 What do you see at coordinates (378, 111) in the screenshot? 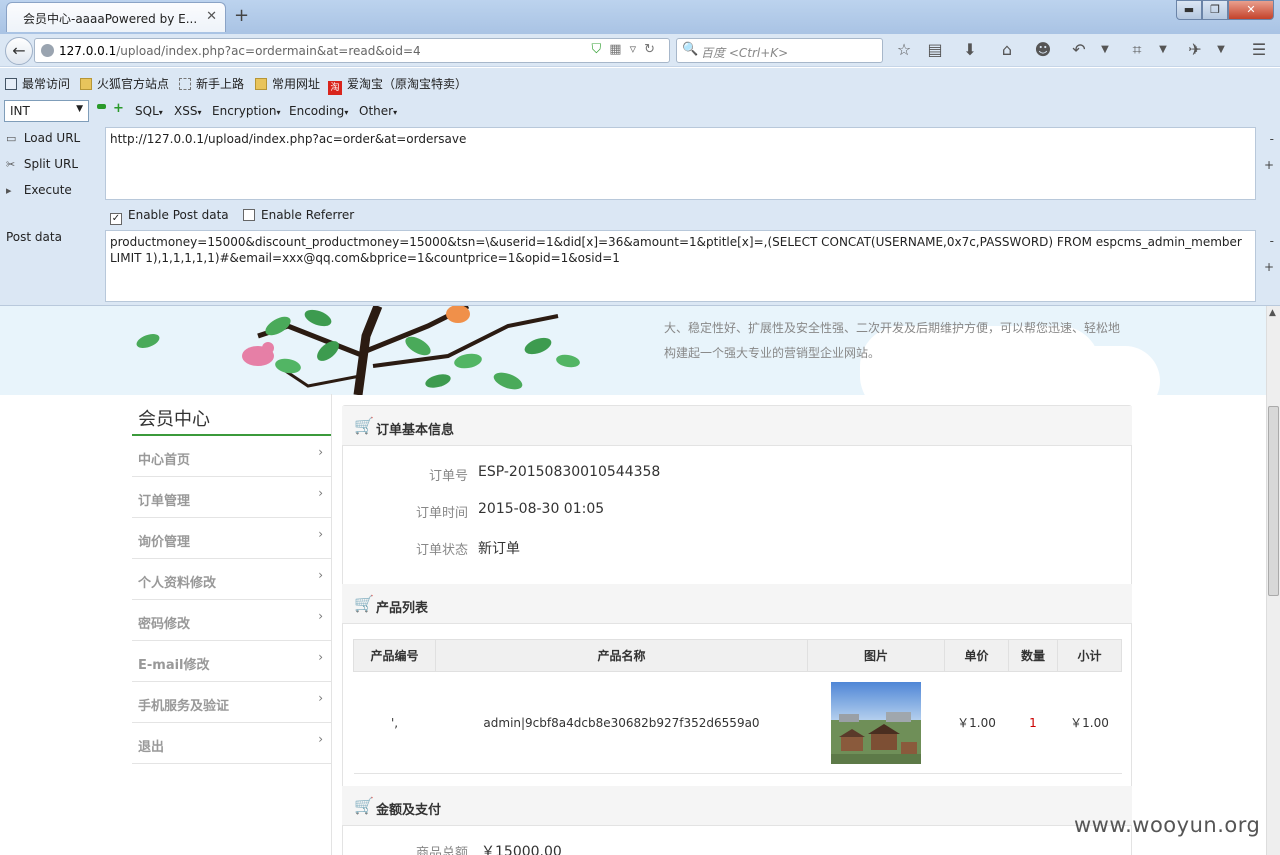
I see `menu-other: Other▾` at bounding box center [378, 111].